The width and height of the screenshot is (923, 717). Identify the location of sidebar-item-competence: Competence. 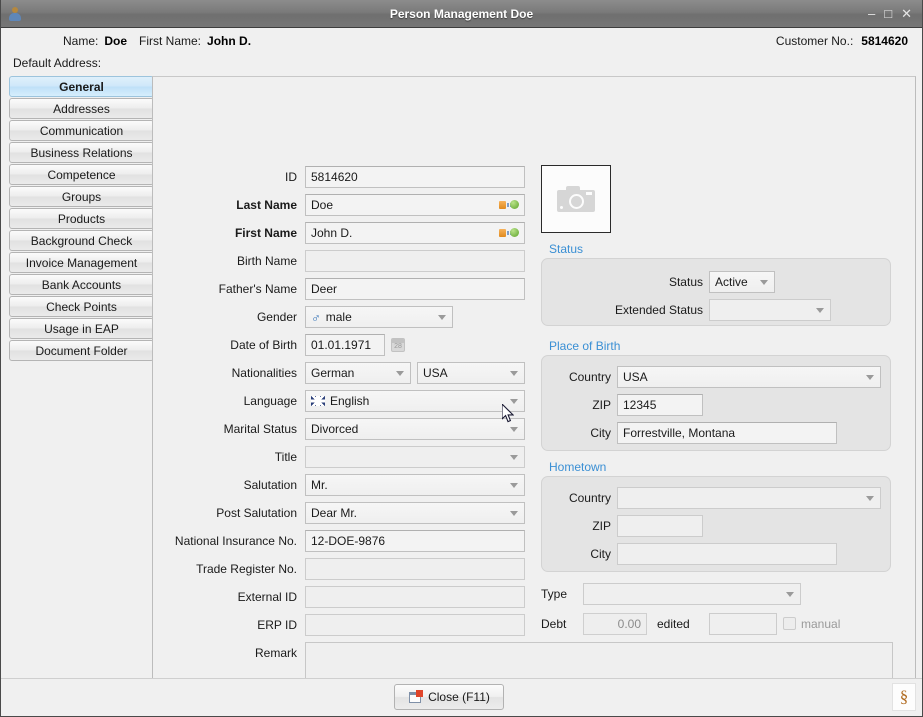
(81, 174).